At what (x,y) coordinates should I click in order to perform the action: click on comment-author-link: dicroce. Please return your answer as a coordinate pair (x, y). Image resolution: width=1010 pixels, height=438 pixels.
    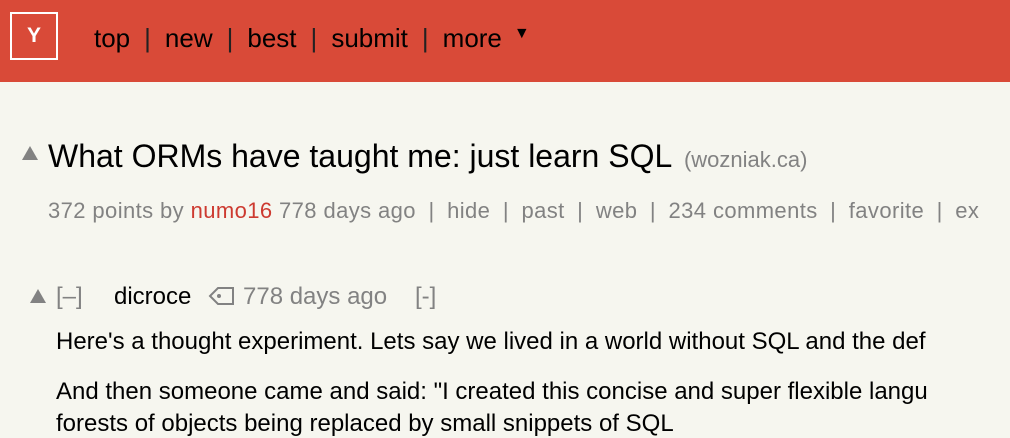
    Looking at the image, I should click on (152, 297).